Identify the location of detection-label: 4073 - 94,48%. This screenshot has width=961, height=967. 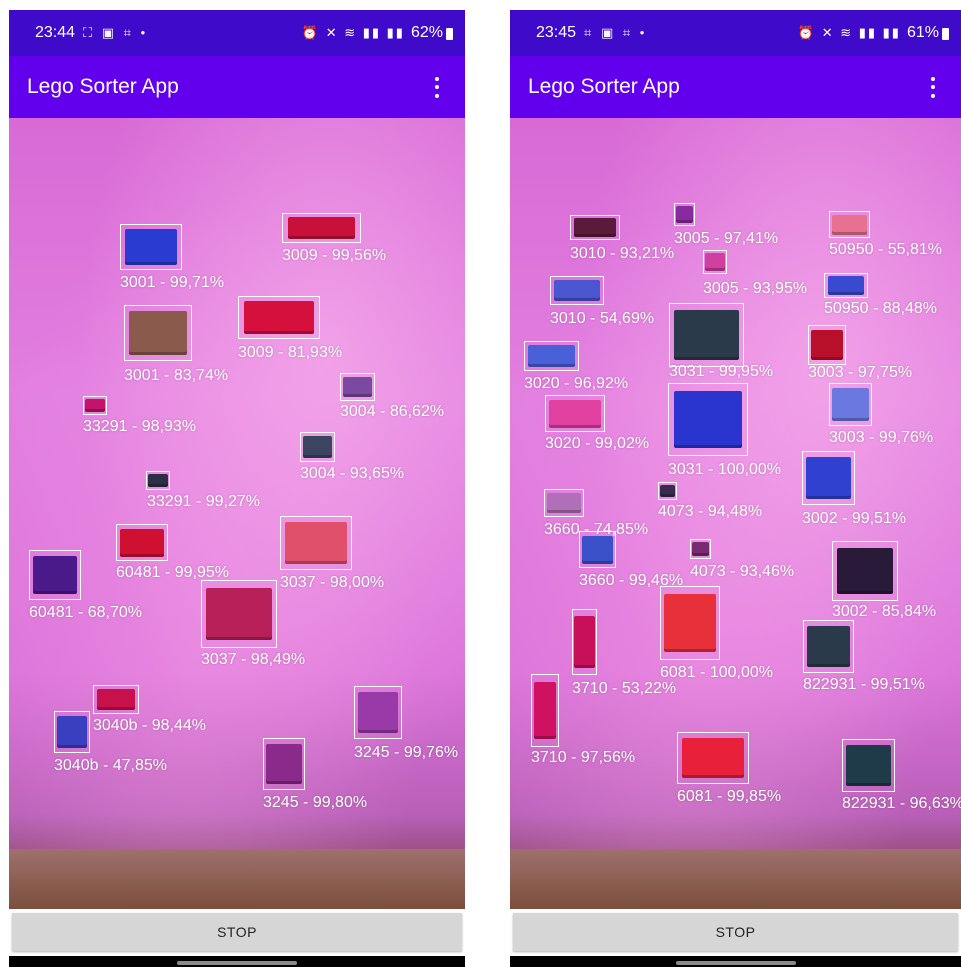
(710, 511).